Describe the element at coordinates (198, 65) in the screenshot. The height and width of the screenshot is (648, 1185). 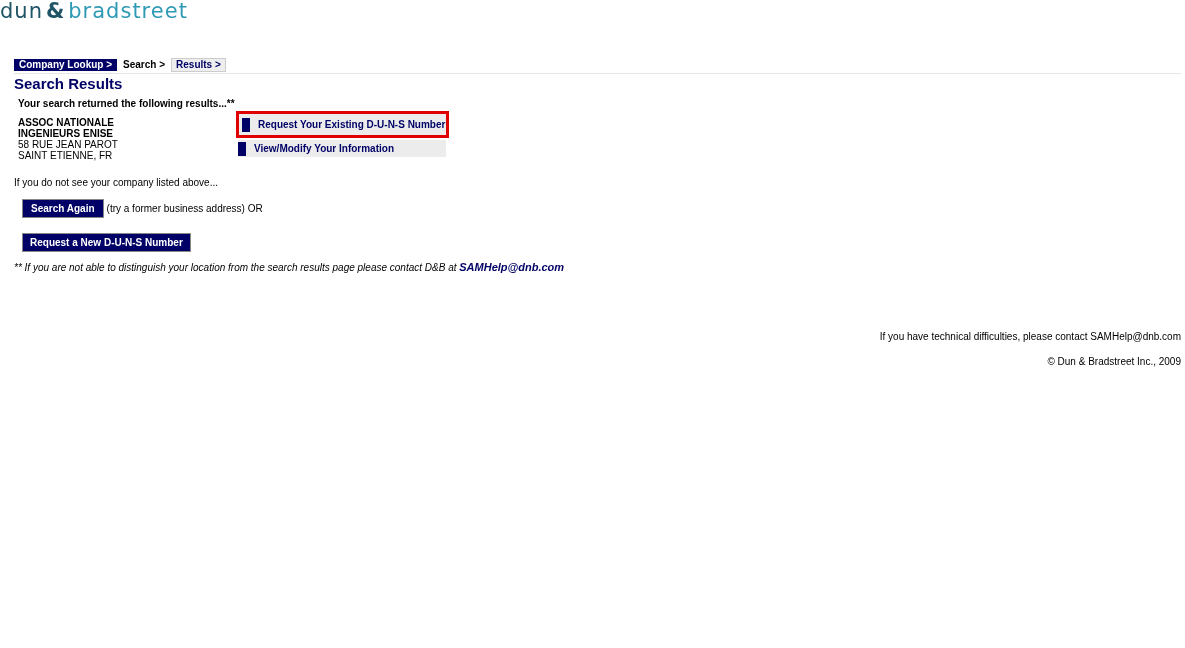
I see `breadcrumb-link: Results >` at that location.